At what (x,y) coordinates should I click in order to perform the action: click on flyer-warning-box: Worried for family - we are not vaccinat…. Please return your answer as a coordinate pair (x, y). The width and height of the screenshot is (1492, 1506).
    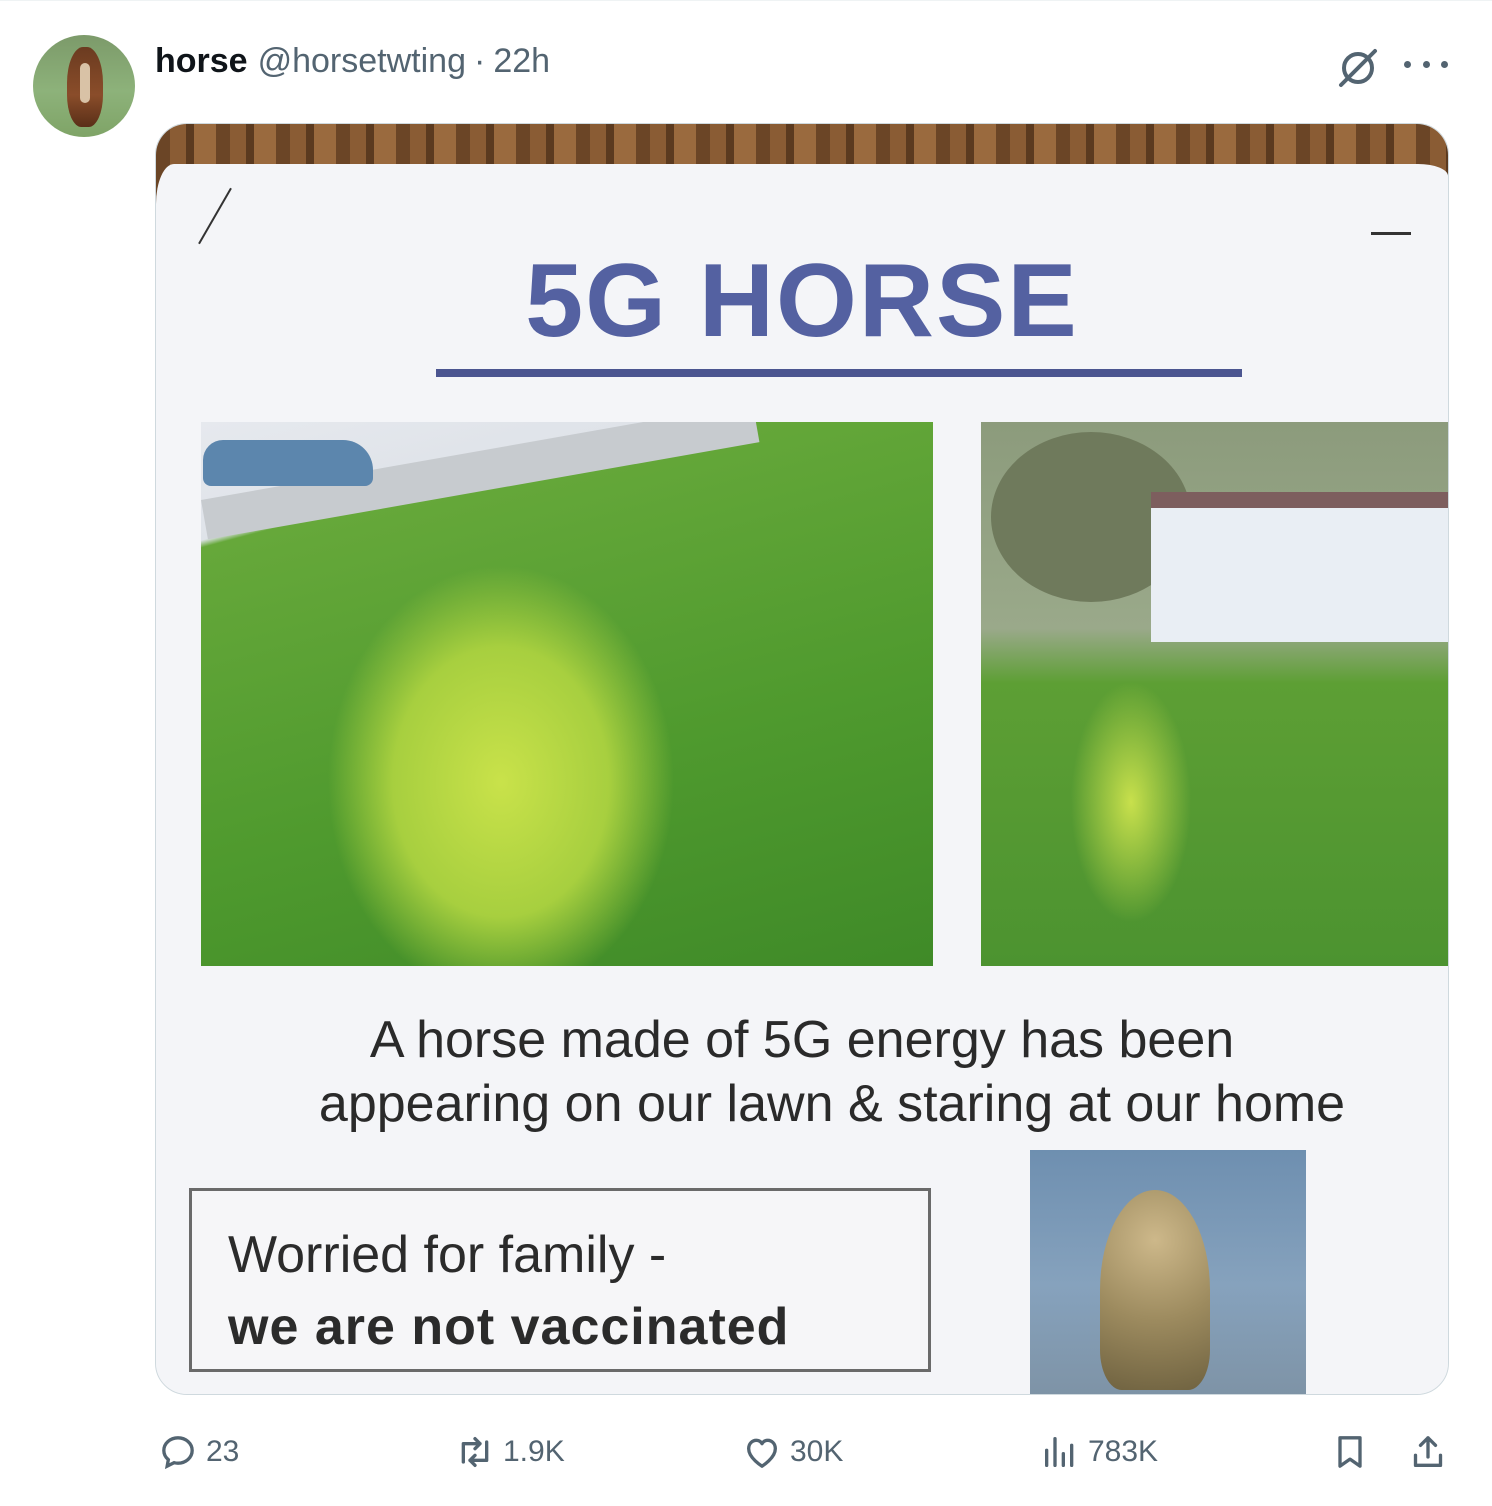
    Looking at the image, I should click on (560, 1280).